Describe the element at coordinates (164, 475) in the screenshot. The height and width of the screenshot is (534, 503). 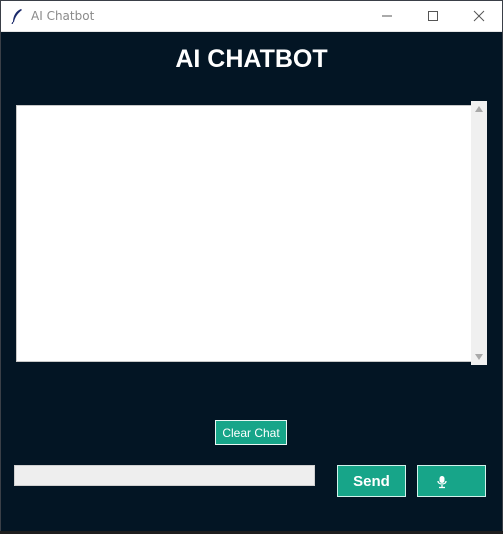
I see `message-input` at that location.